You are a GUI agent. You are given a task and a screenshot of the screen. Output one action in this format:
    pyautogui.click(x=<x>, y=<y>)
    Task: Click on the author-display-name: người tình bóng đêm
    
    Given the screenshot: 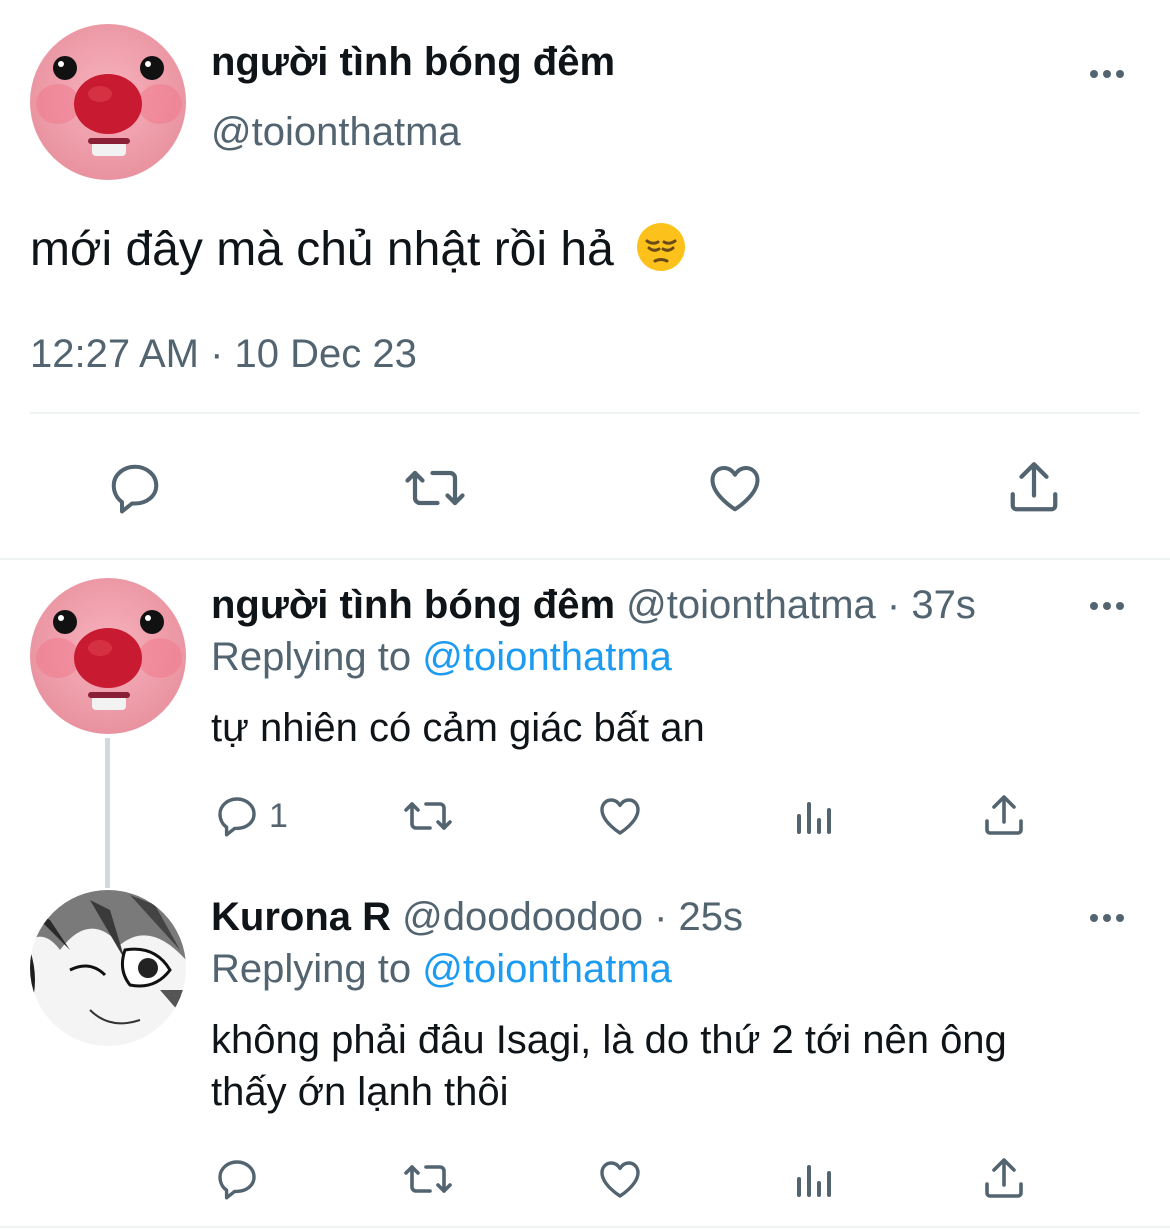 What is the action you would take?
    pyautogui.click(x=413, y=62)
    